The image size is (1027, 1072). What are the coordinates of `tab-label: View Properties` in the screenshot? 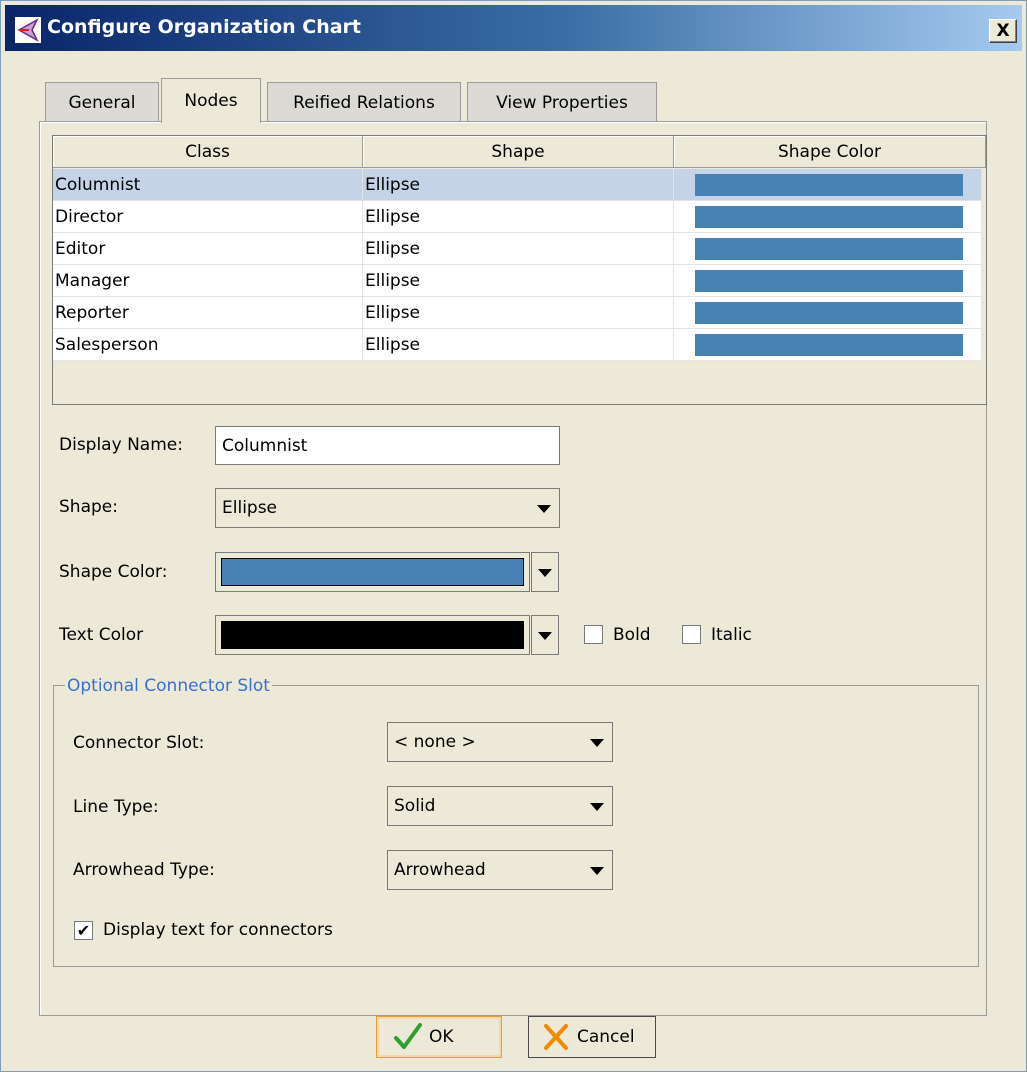 It's located at (562, 102).